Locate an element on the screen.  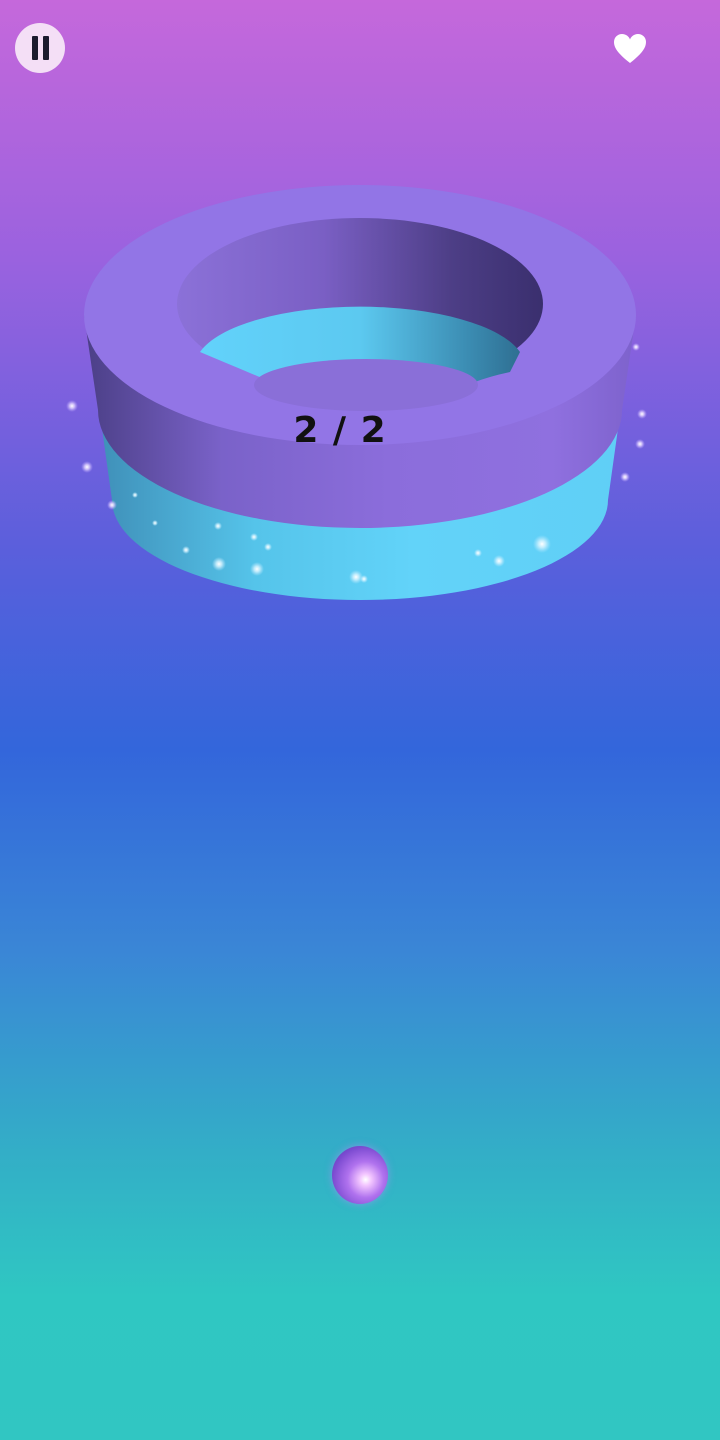
pause-icon-bar is located at coordinates (45, 48).